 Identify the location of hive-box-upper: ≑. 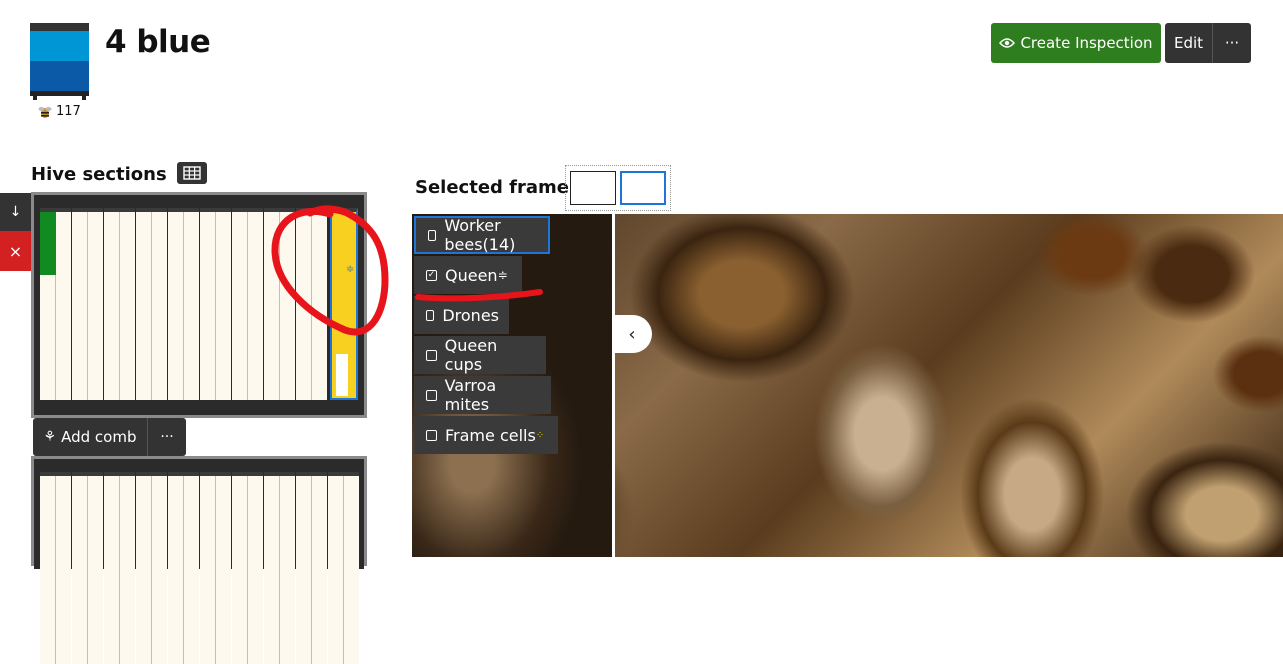
(199, 305).